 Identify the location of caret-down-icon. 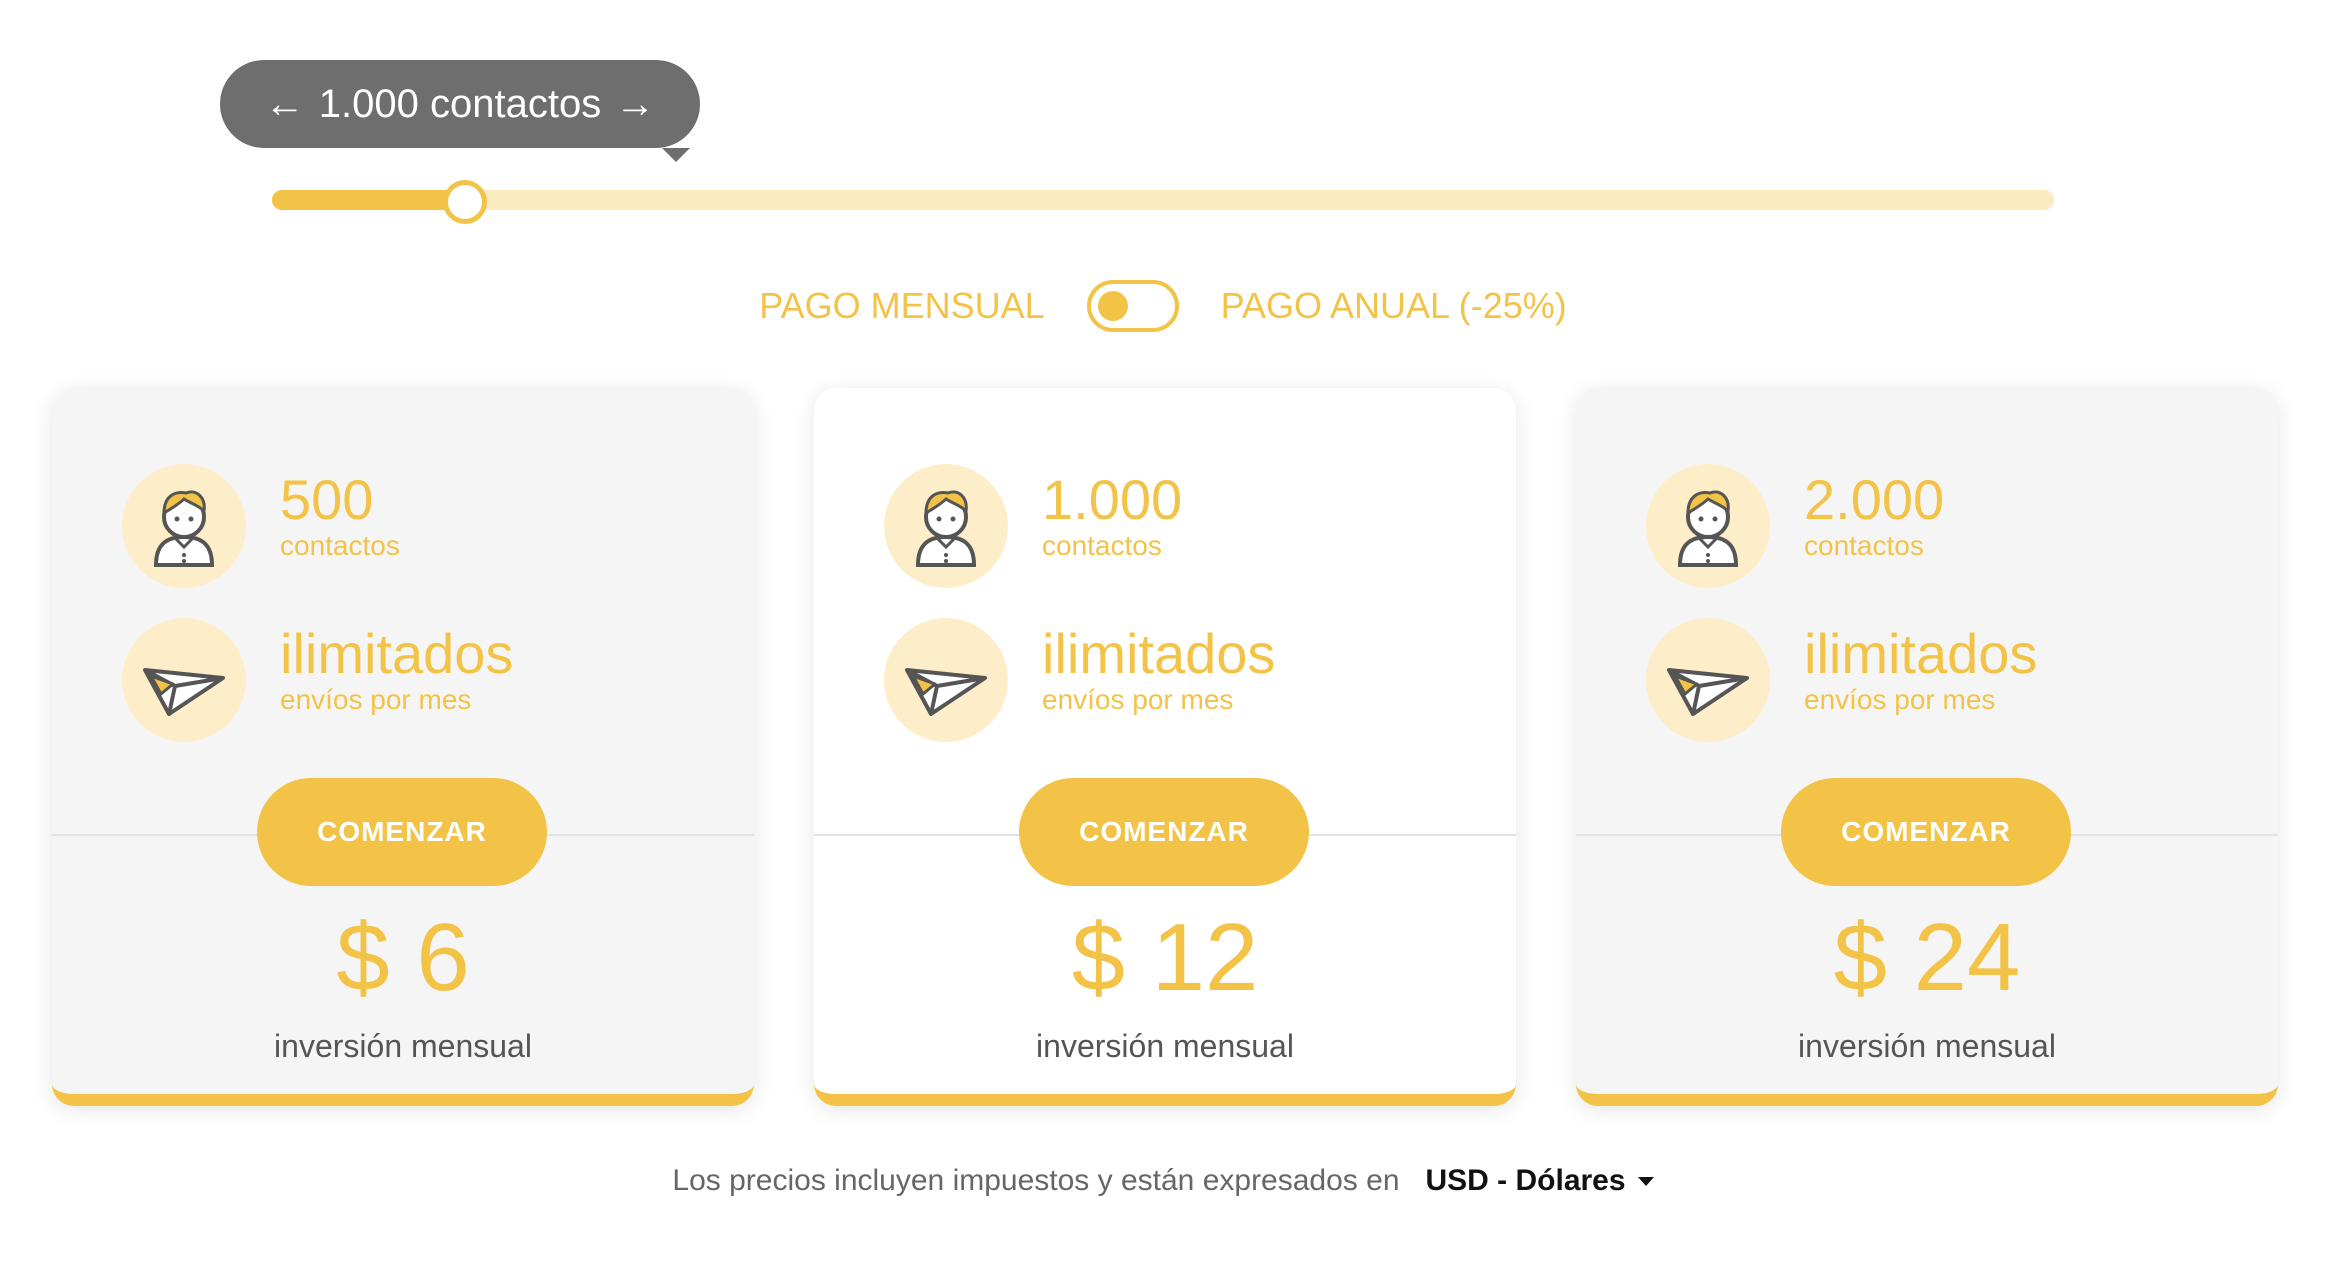
(1645, 1181).